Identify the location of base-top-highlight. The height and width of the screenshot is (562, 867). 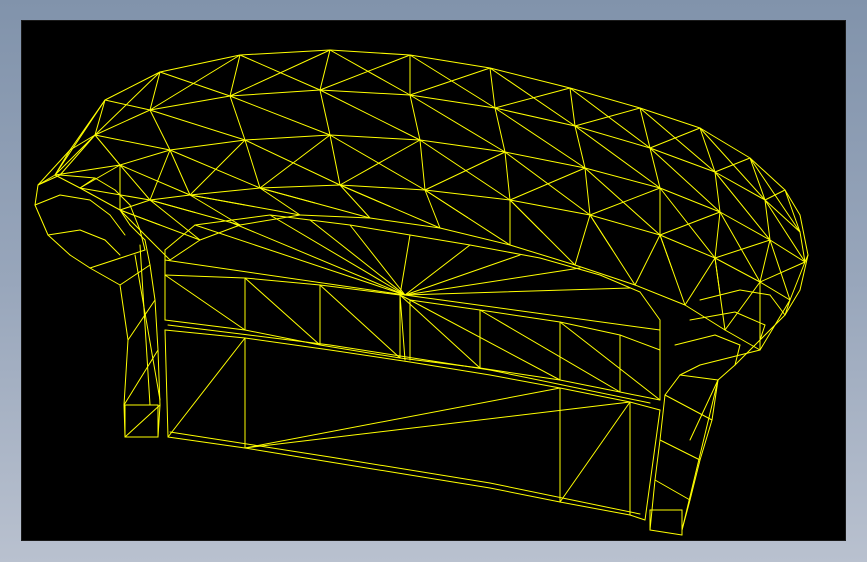
(249, 335).